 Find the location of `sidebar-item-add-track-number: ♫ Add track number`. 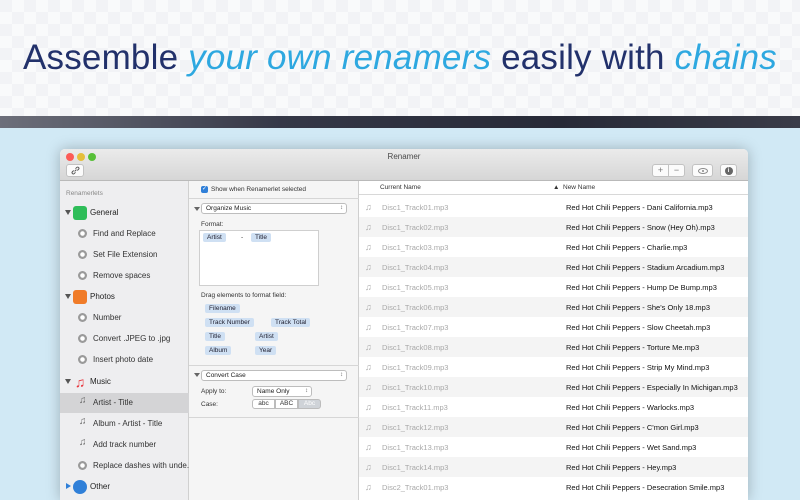

sidebar-item-add-track-number: ♫ Add track number is located at coordinates (124, 445).